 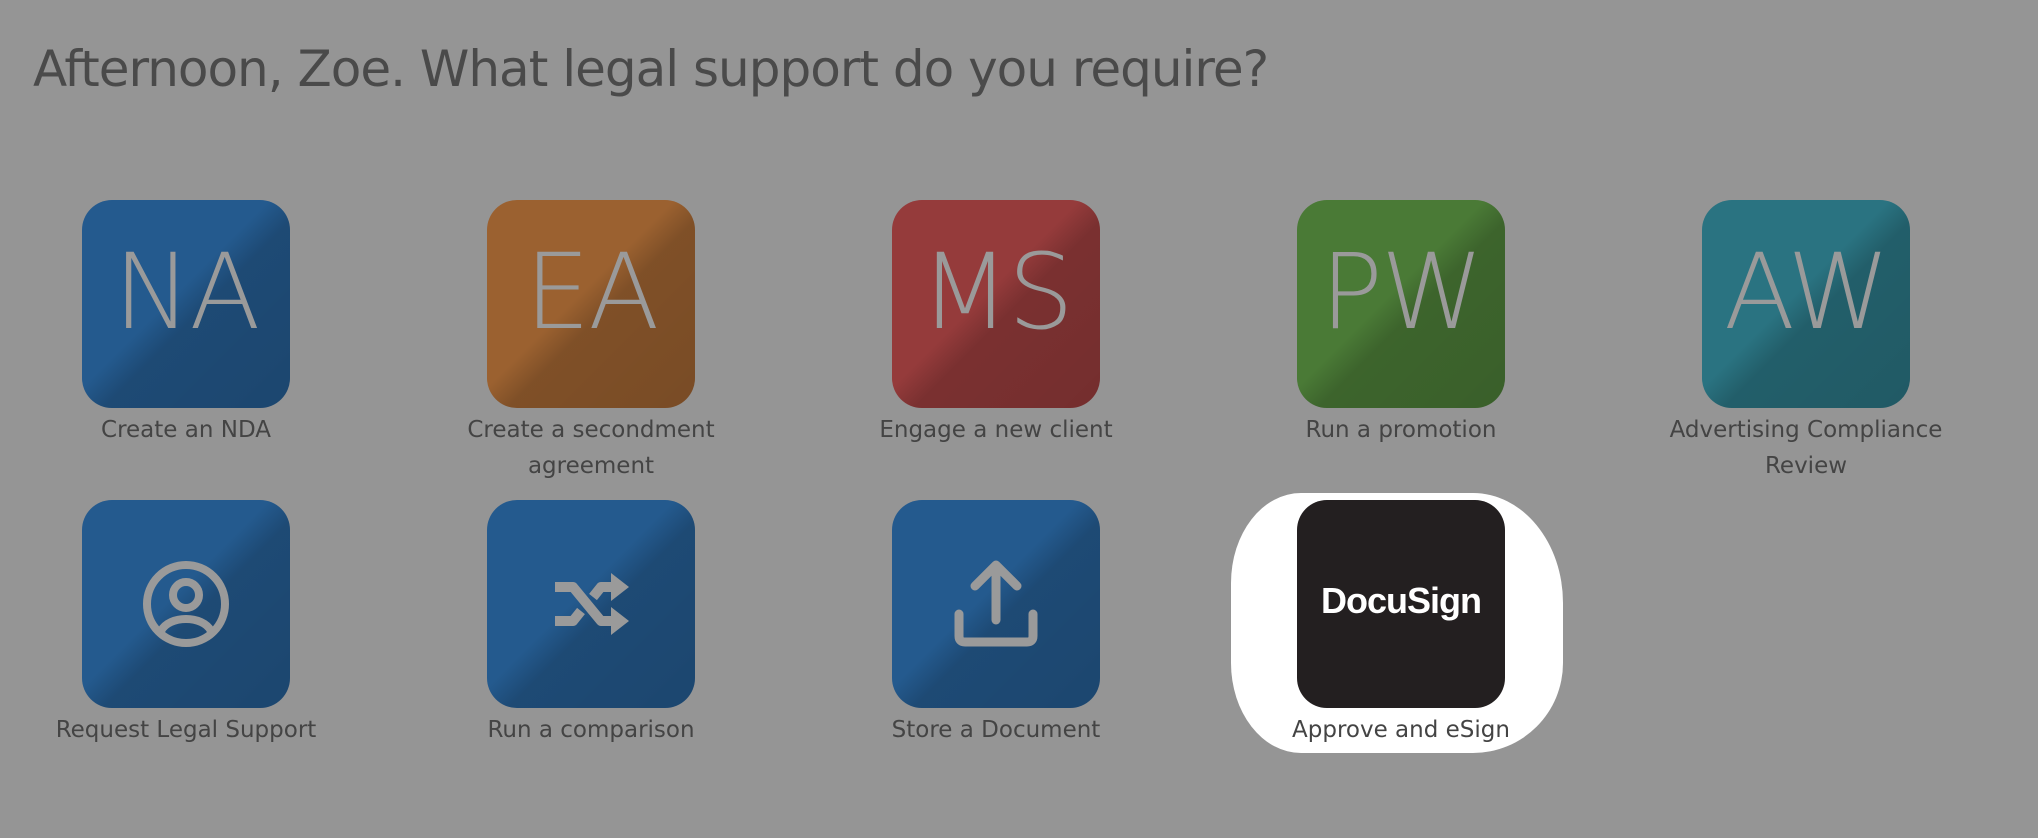 I want to click on tile-store-document: Store a Document, so click(x=996, y=624).